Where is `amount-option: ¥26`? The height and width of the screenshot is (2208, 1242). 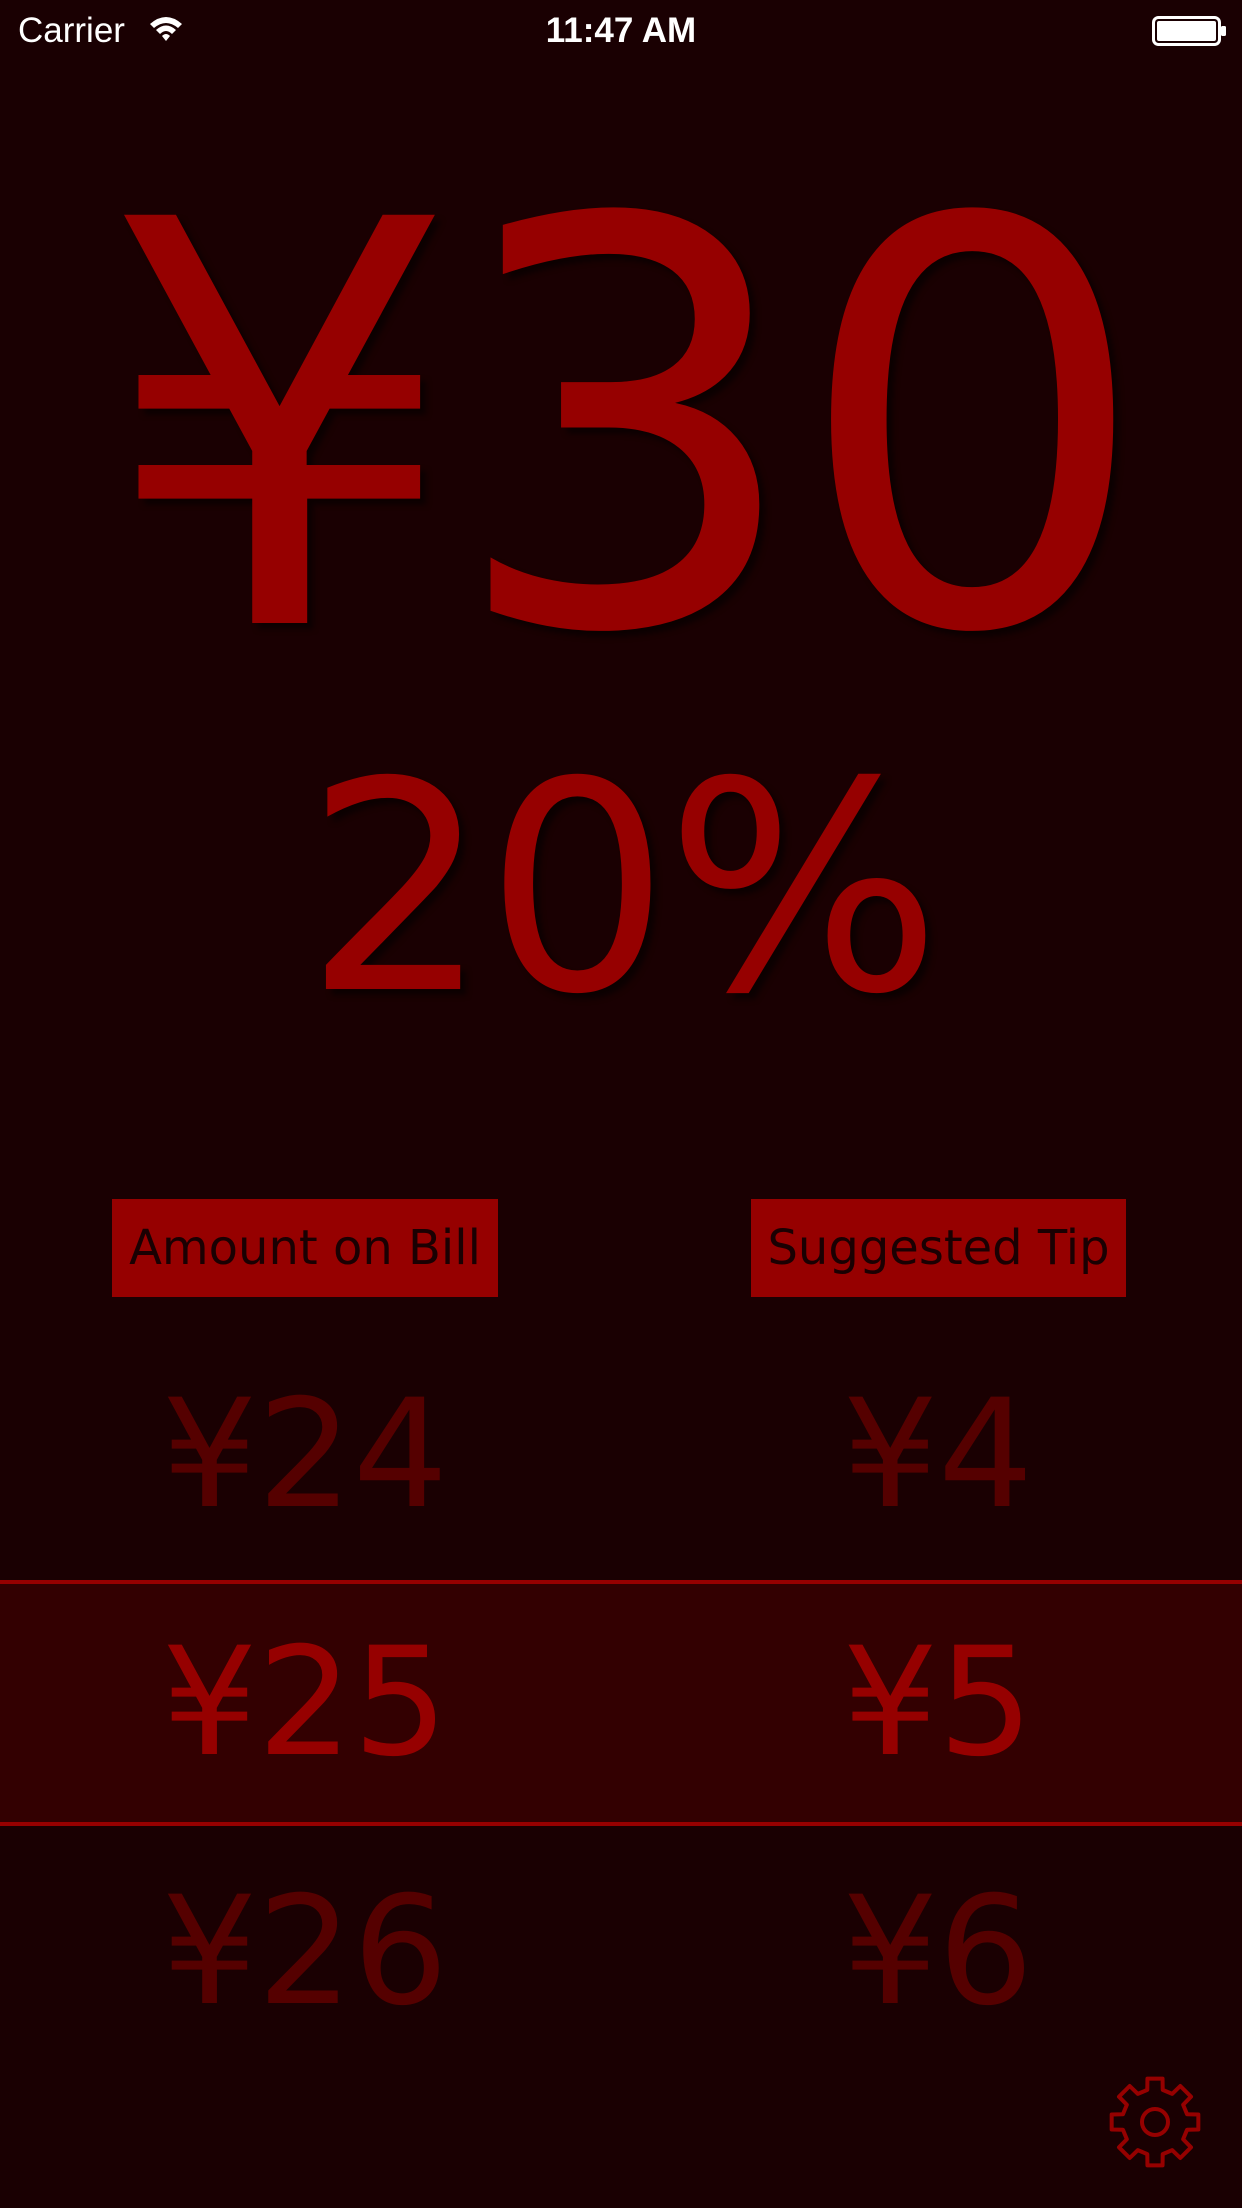
amount-option: ¥26 is located at coordinates (305, 1952).